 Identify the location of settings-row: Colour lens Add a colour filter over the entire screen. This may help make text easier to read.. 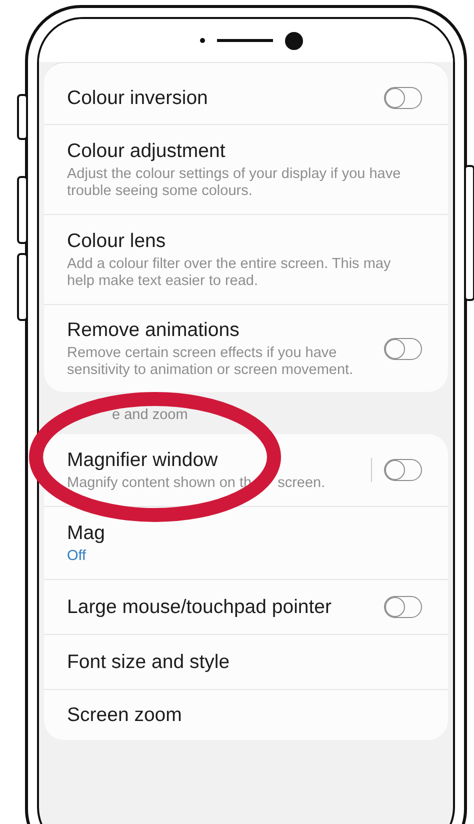
(246, 260).